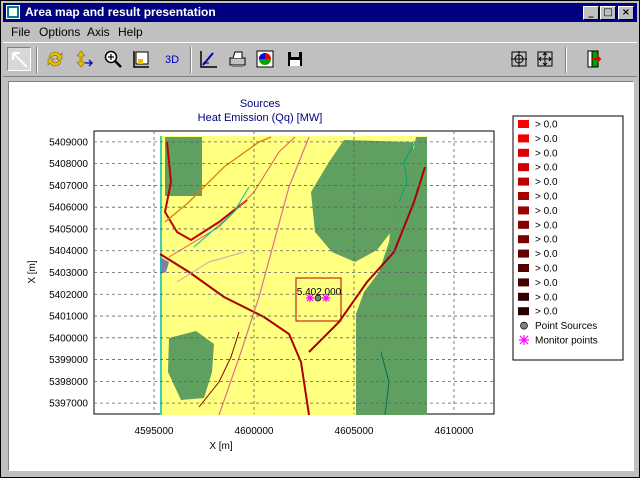 This screenshot has height=478, width=640. I want to click on y-tick-label: 5399000, so click(68, 360).